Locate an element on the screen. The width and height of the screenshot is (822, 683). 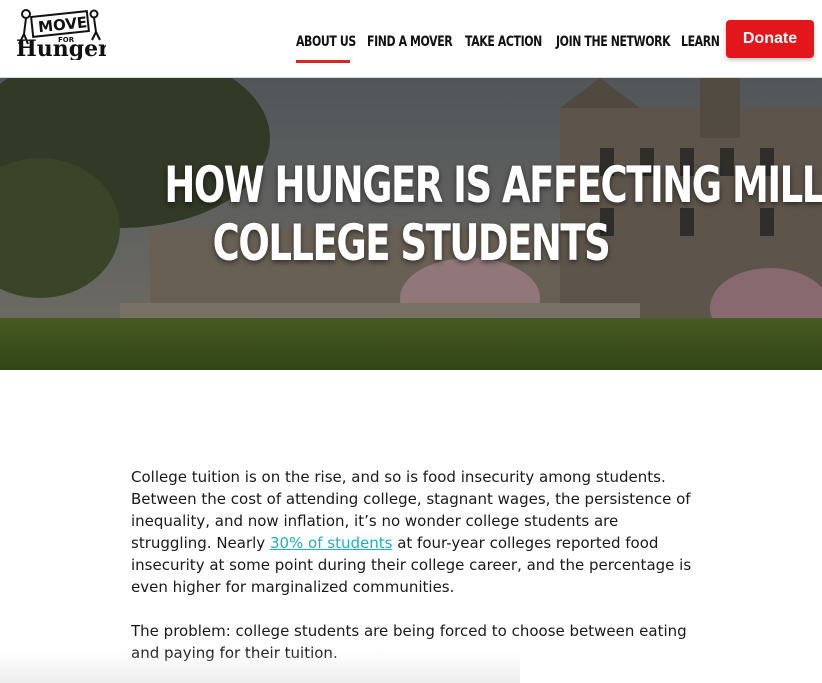
nav-find-a-mover: FIND A MOVER is located at coordinates (410, 42).